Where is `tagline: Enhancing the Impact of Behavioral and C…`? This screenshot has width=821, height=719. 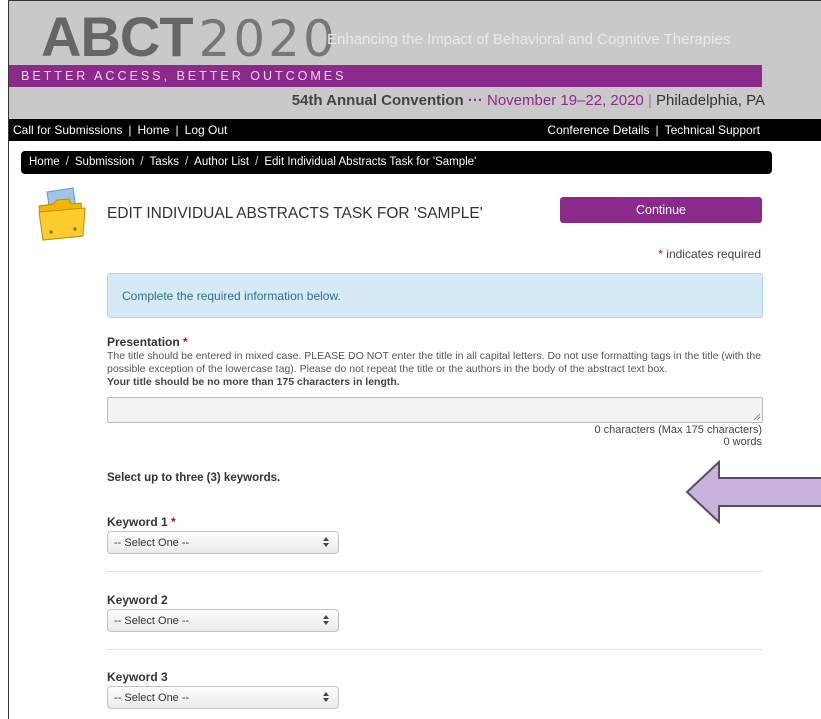 tagline: Enhancing the Impact of Behavioral and C… is located at coordinates (529, 39).